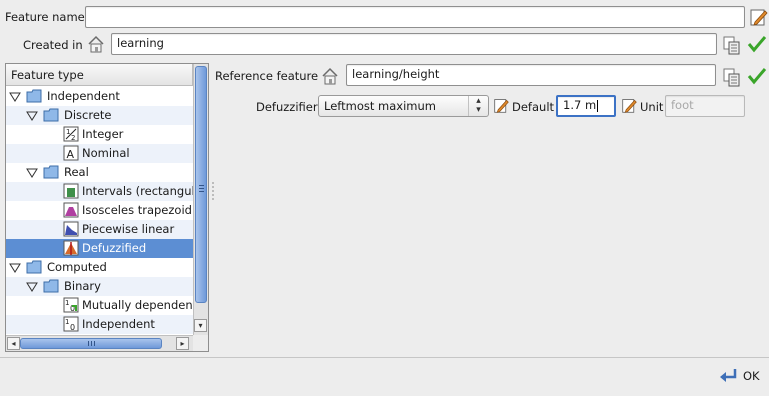 Image resolution: width=769 pixels, height=396 pixels. I want to click on created-in-label: Created in, so click(53, 45).